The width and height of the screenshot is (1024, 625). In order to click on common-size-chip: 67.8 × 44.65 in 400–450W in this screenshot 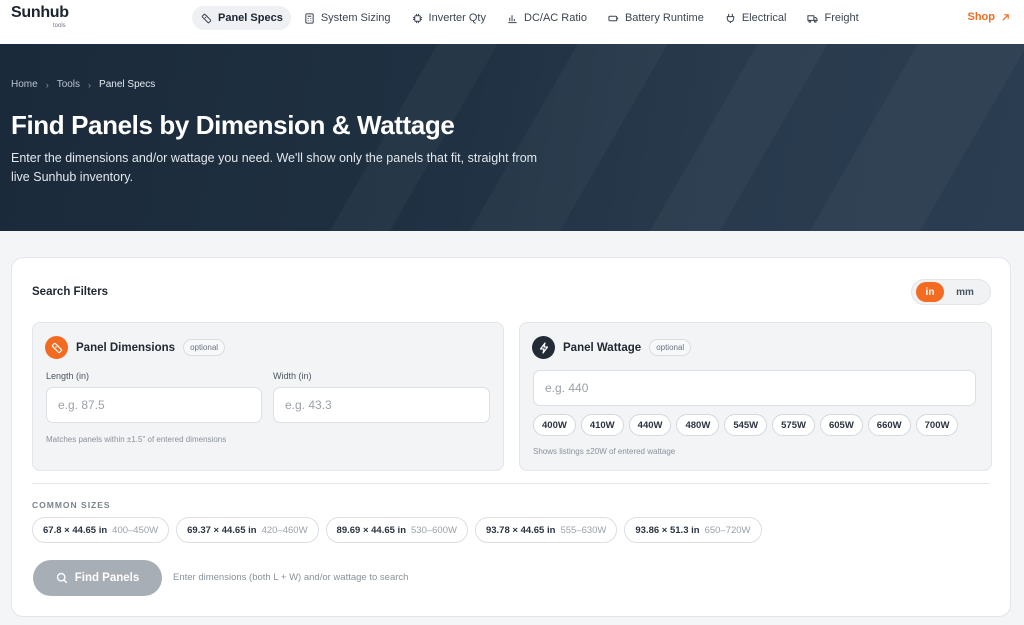, I will do `click(101, 530)`.